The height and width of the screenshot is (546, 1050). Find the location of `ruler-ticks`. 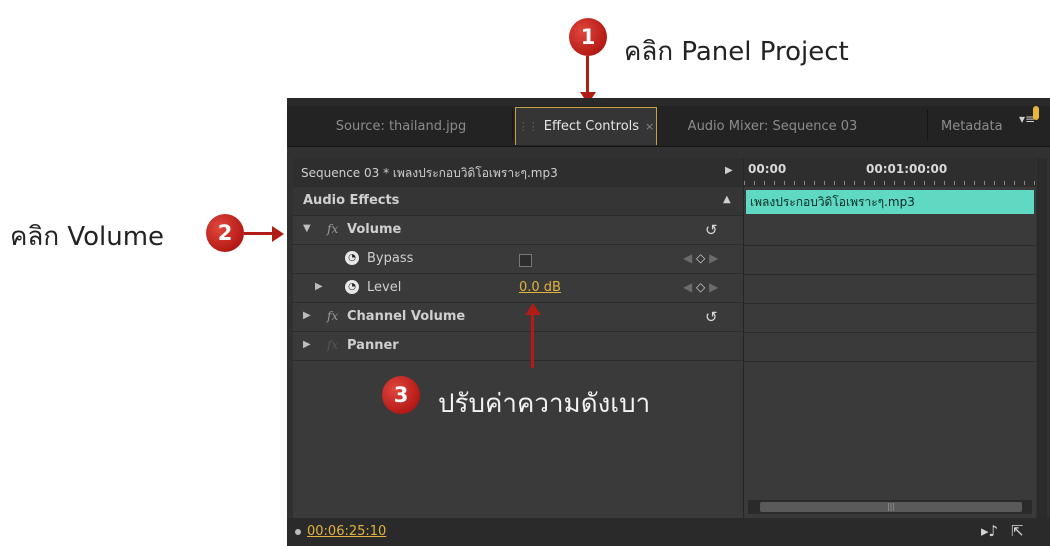

ruler-ticks is located at coordinates (890, 183).